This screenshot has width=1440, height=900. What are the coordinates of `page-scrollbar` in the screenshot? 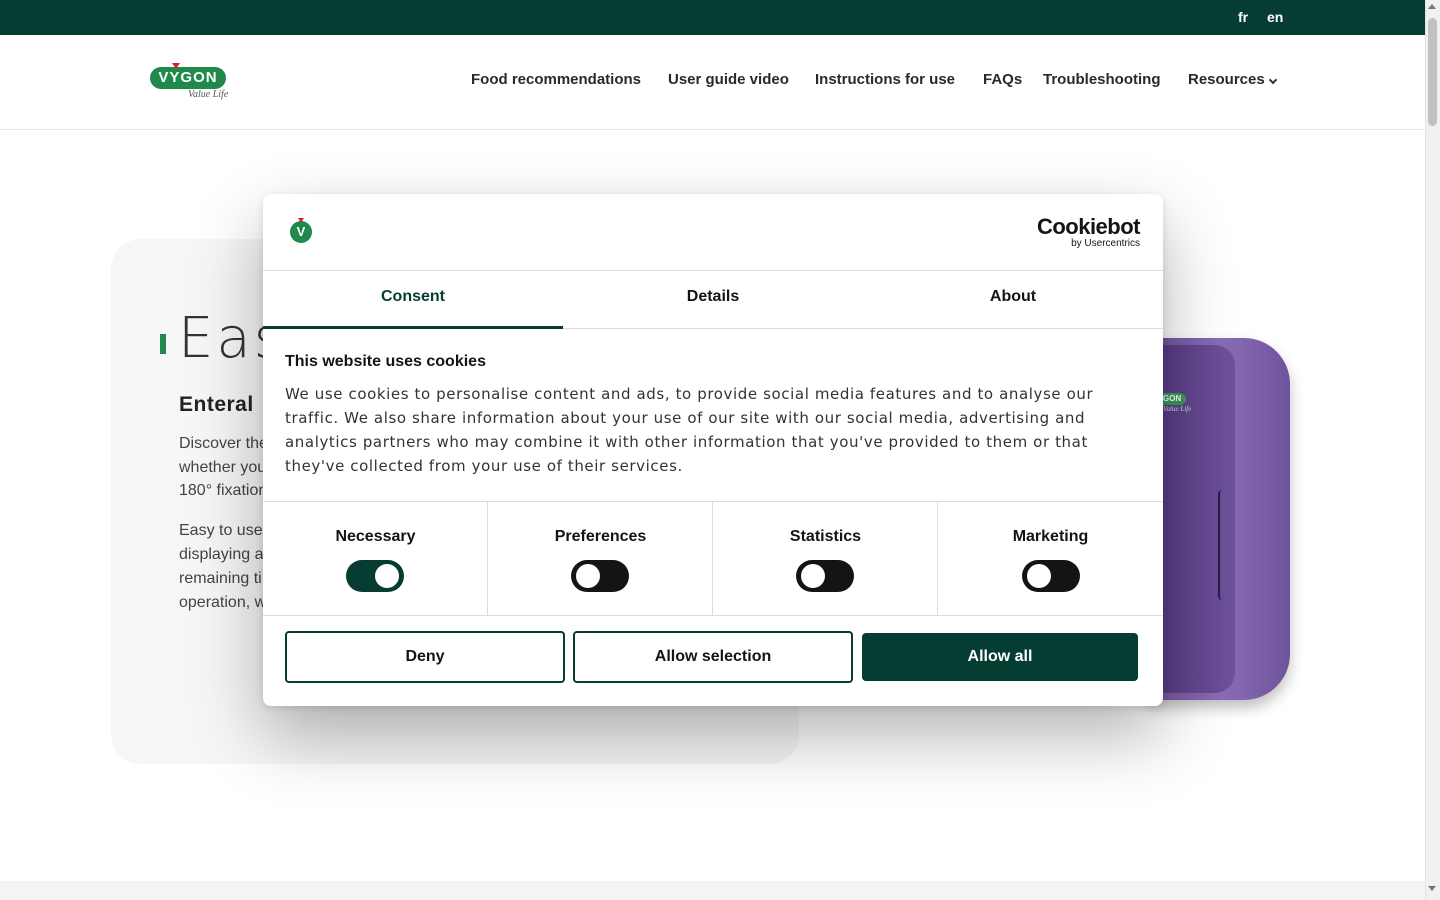 It's located at (1432, 450).